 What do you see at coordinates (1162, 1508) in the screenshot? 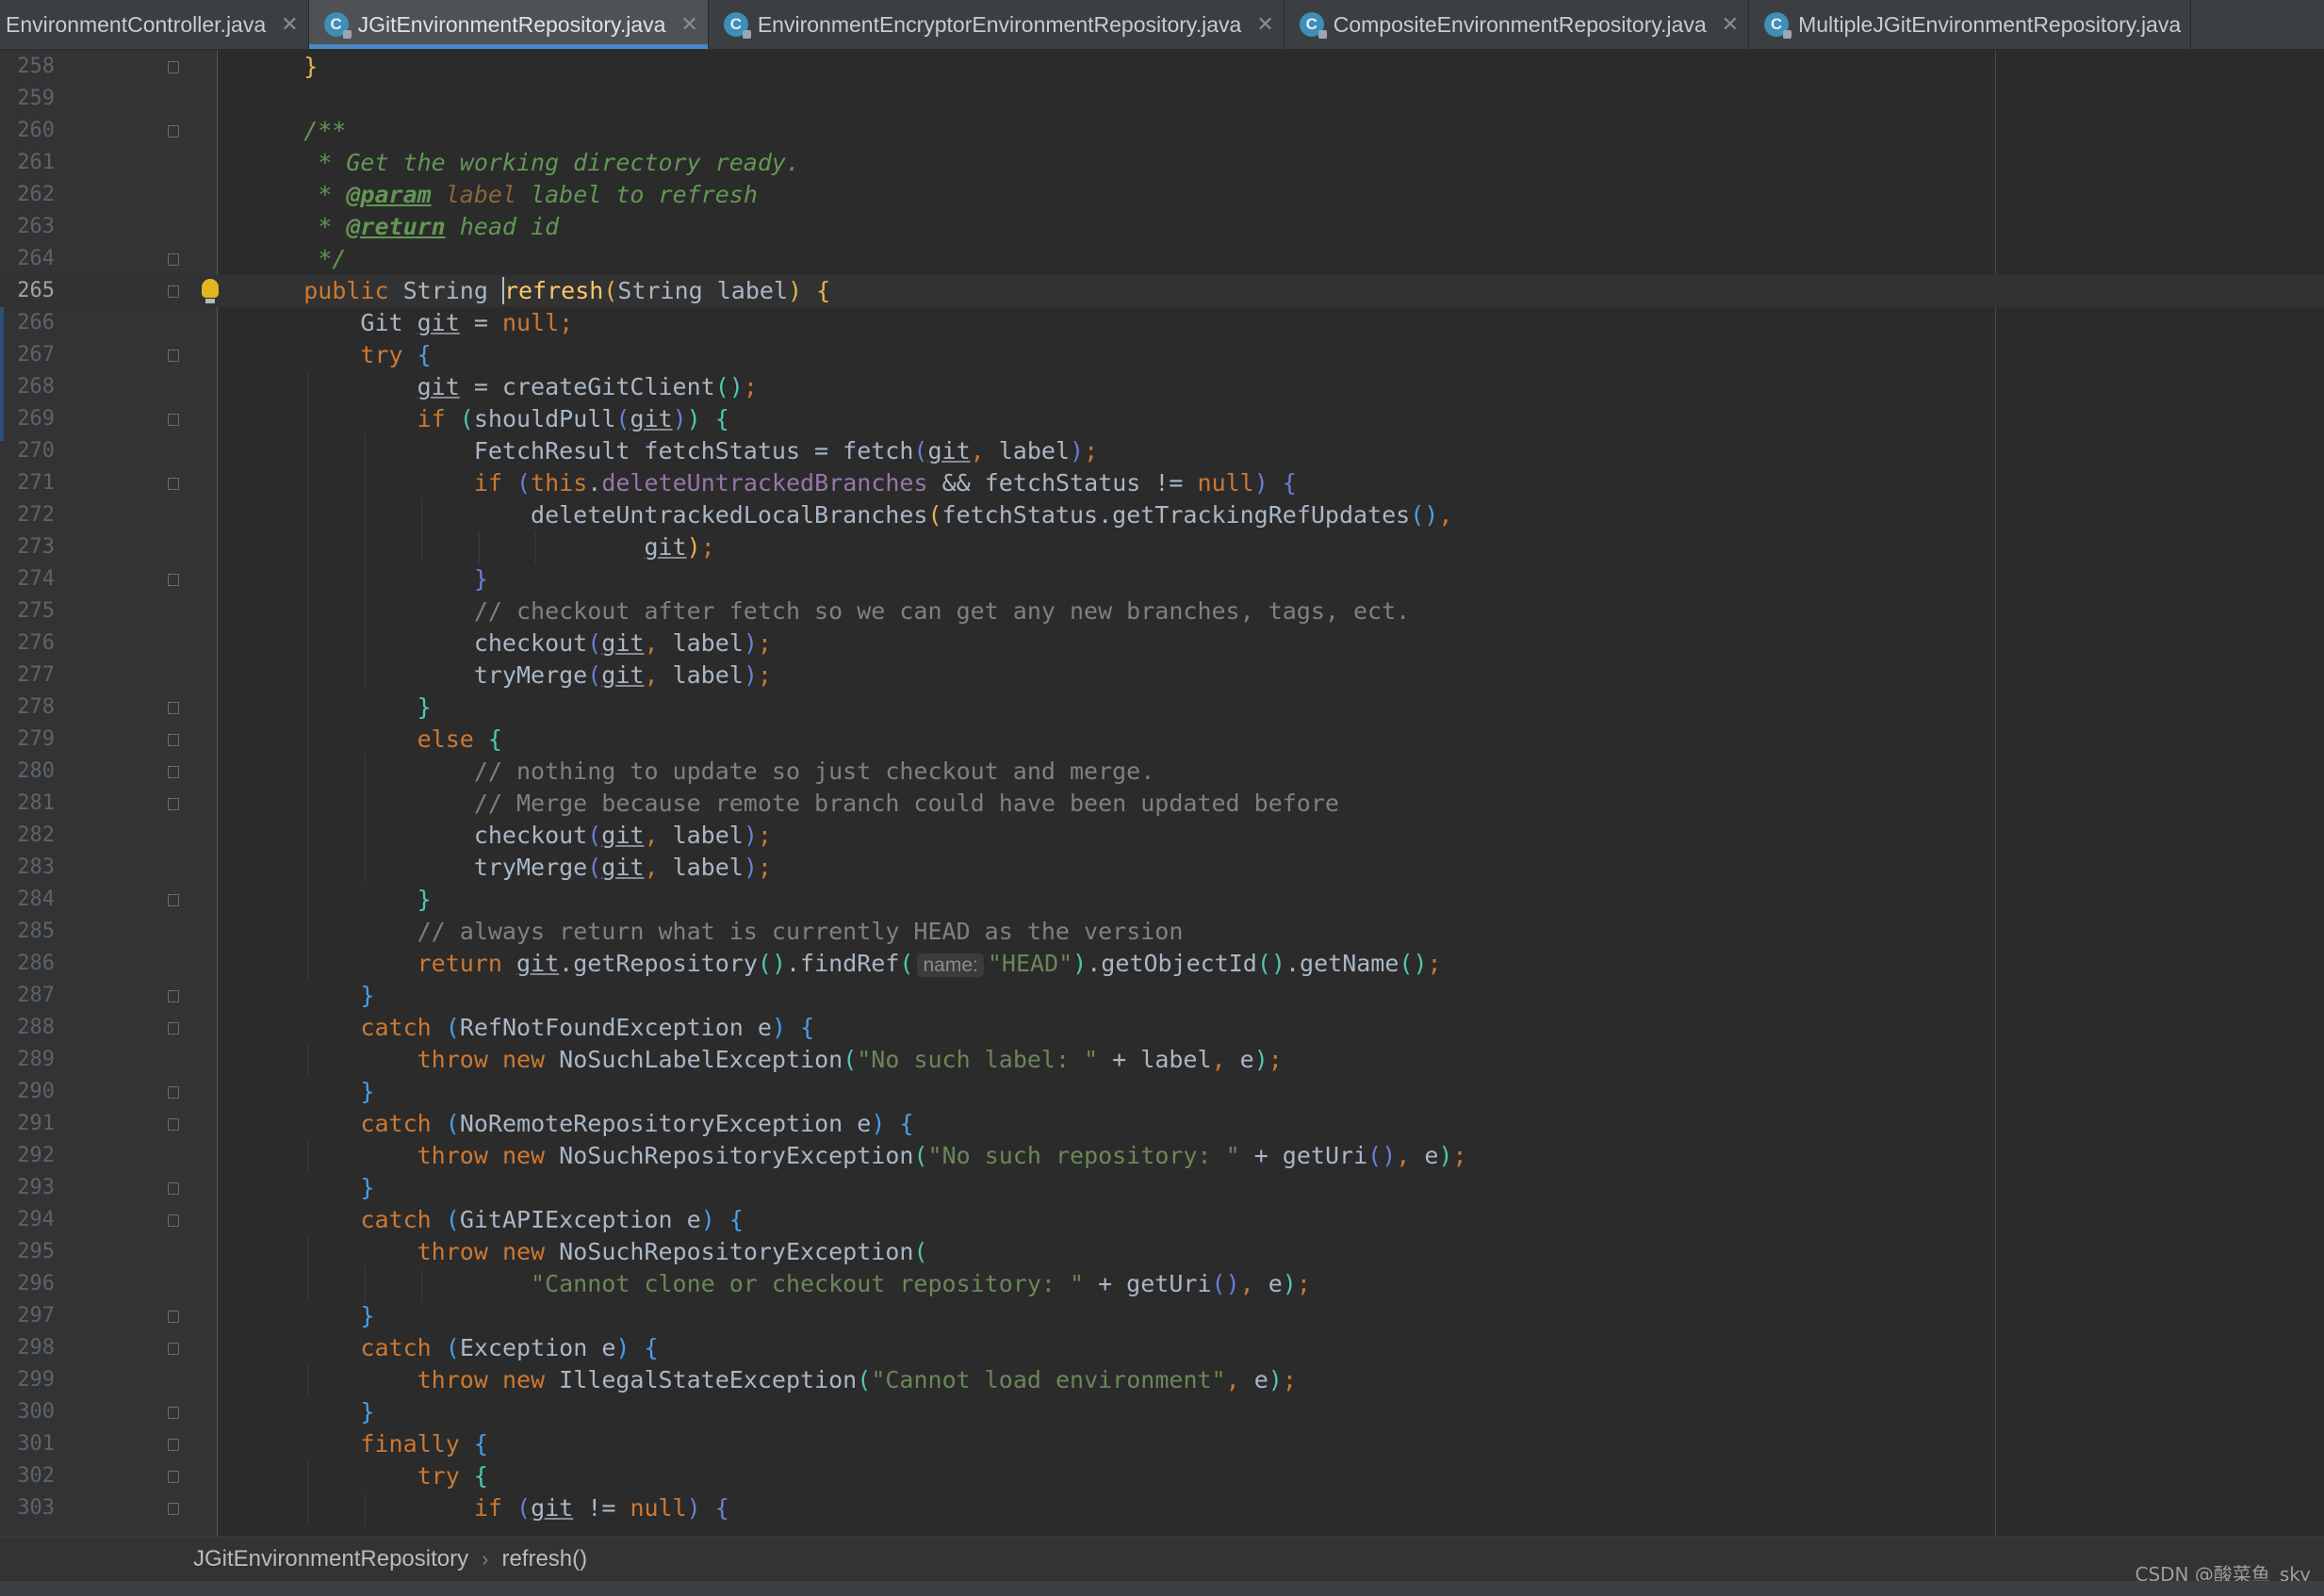
I see `code-line: 303 if (git != null) {` at bounding box center [1162, 1508].